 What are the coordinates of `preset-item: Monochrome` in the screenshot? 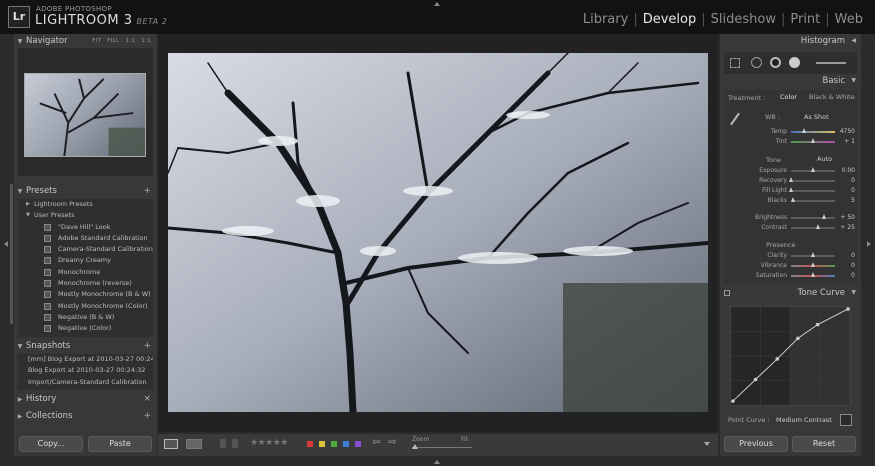 It's located at (85, 272).